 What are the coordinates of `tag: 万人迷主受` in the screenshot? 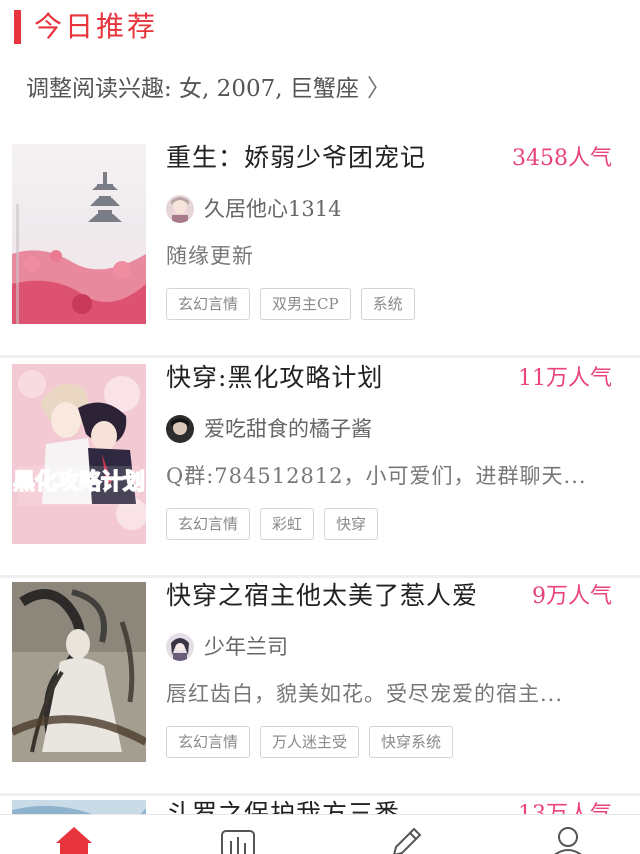 It's located at (310, 742).